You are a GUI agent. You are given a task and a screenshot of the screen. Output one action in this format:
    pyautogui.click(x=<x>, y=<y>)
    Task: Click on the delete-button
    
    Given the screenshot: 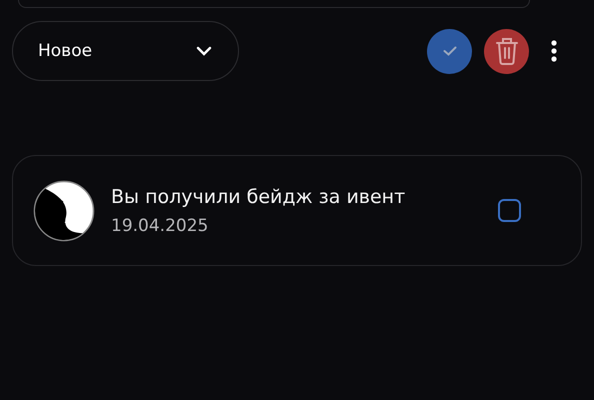 What is the action you would take?
    pyautogui.click(x=506, y=51)
    